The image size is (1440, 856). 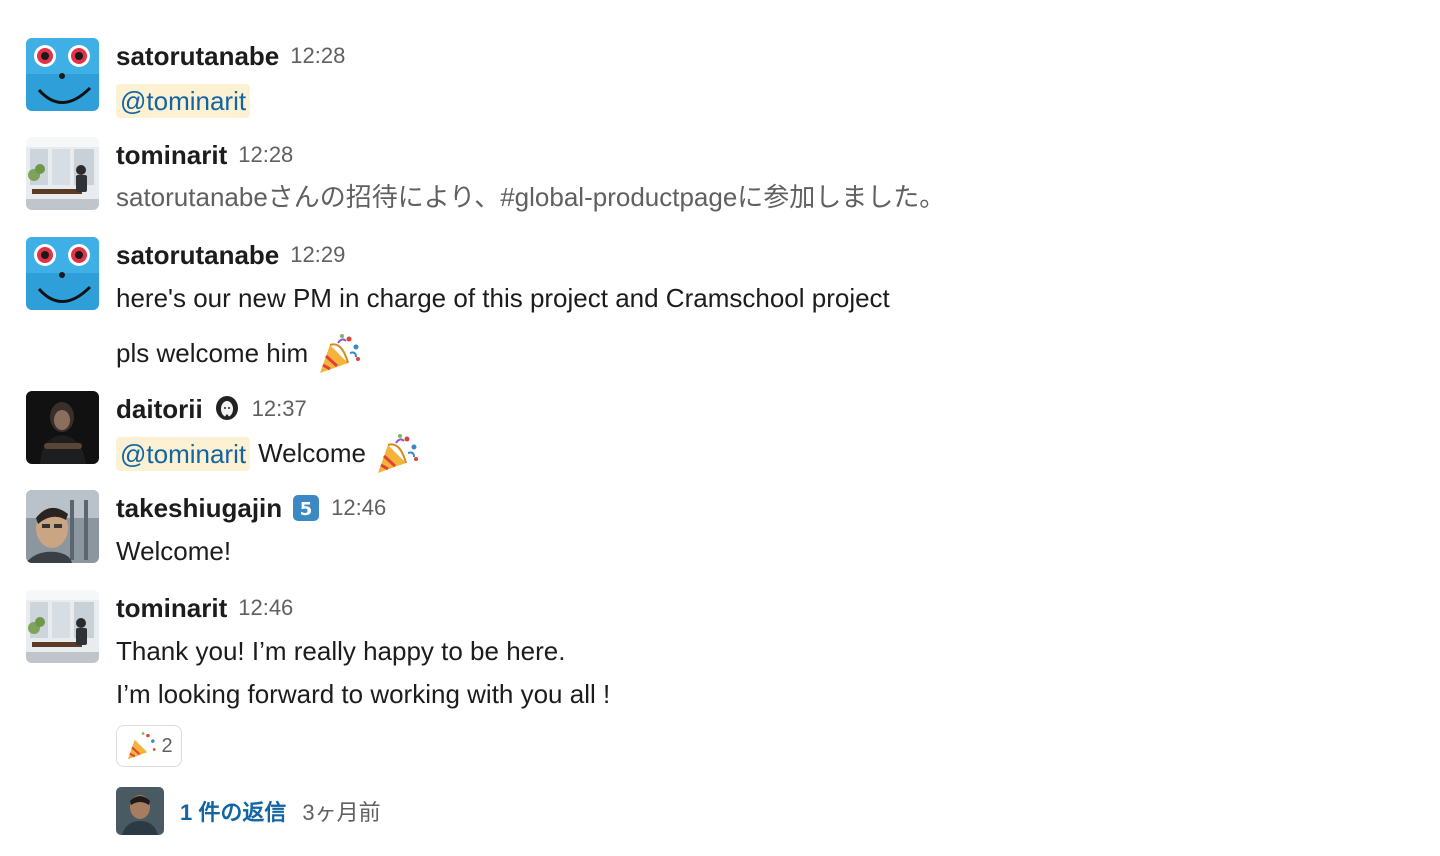 What do you see at coordinates (227, 409) in the screenshot?
I see `long-hair-face-icon` at bounding box center [227, 409].